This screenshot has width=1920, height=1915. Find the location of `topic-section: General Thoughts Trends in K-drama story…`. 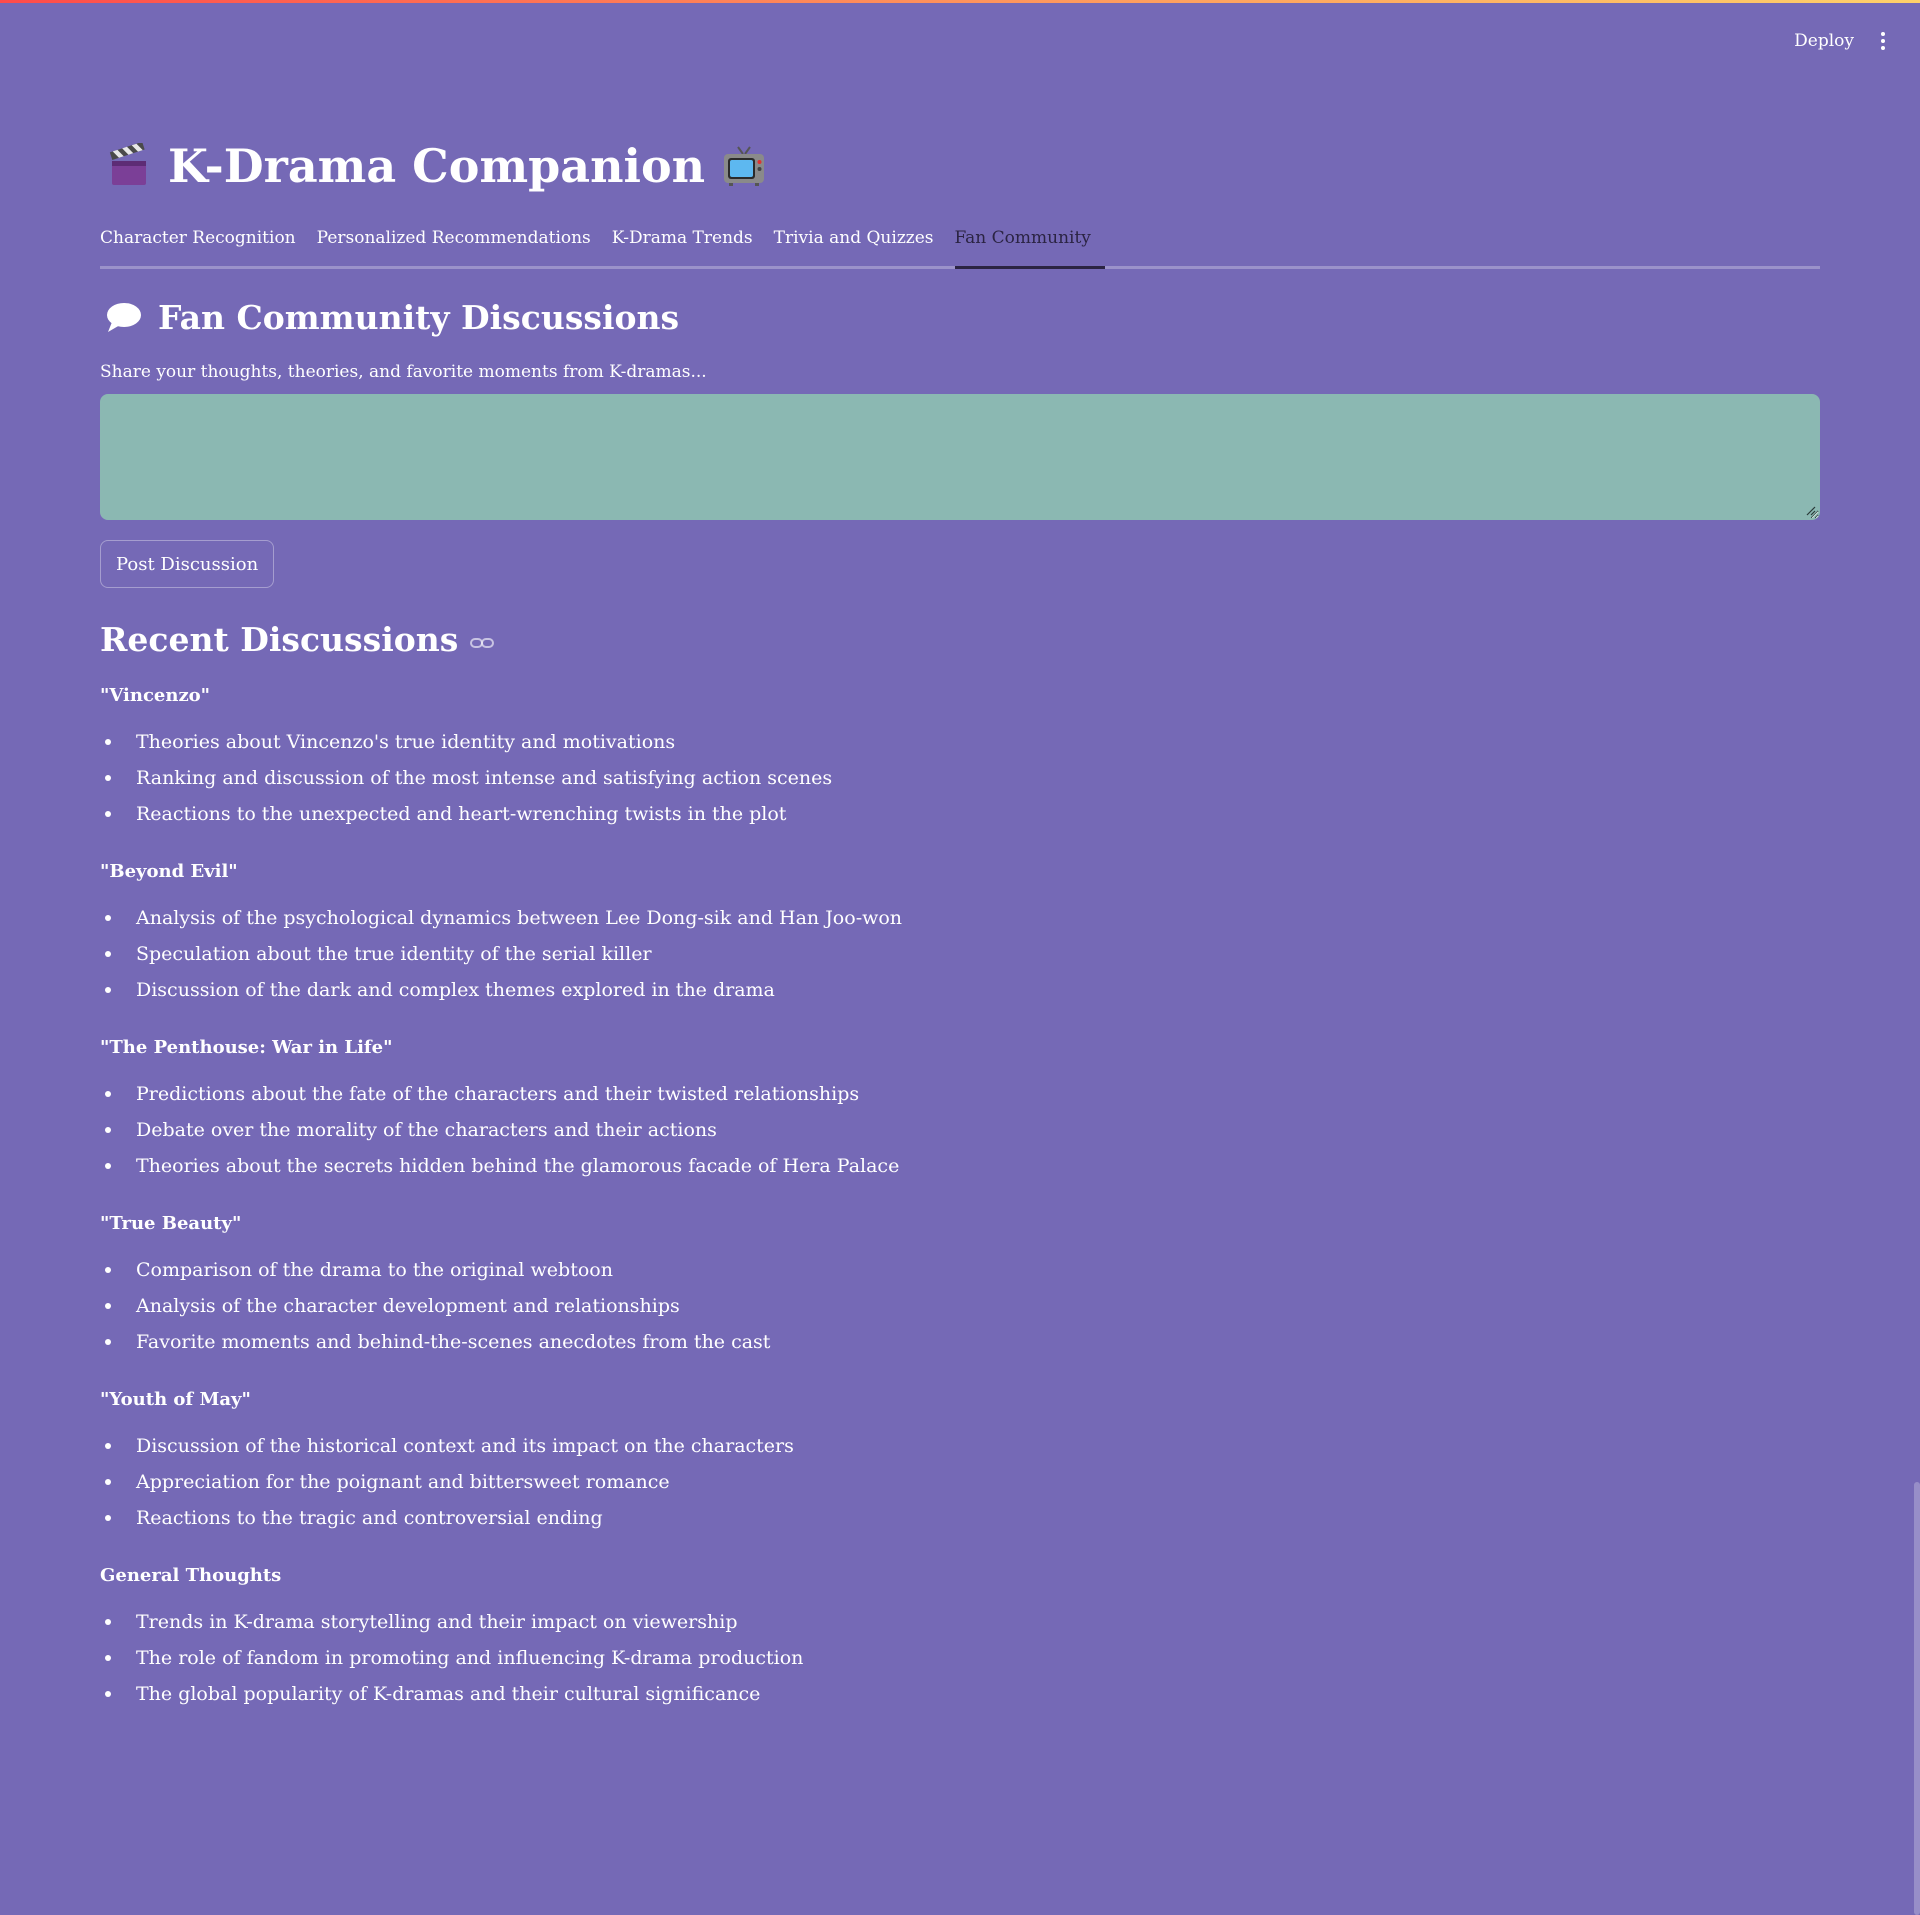

topic-section: General Thoughts Trends in K-drama story… is located at coordinates (960, 1648).